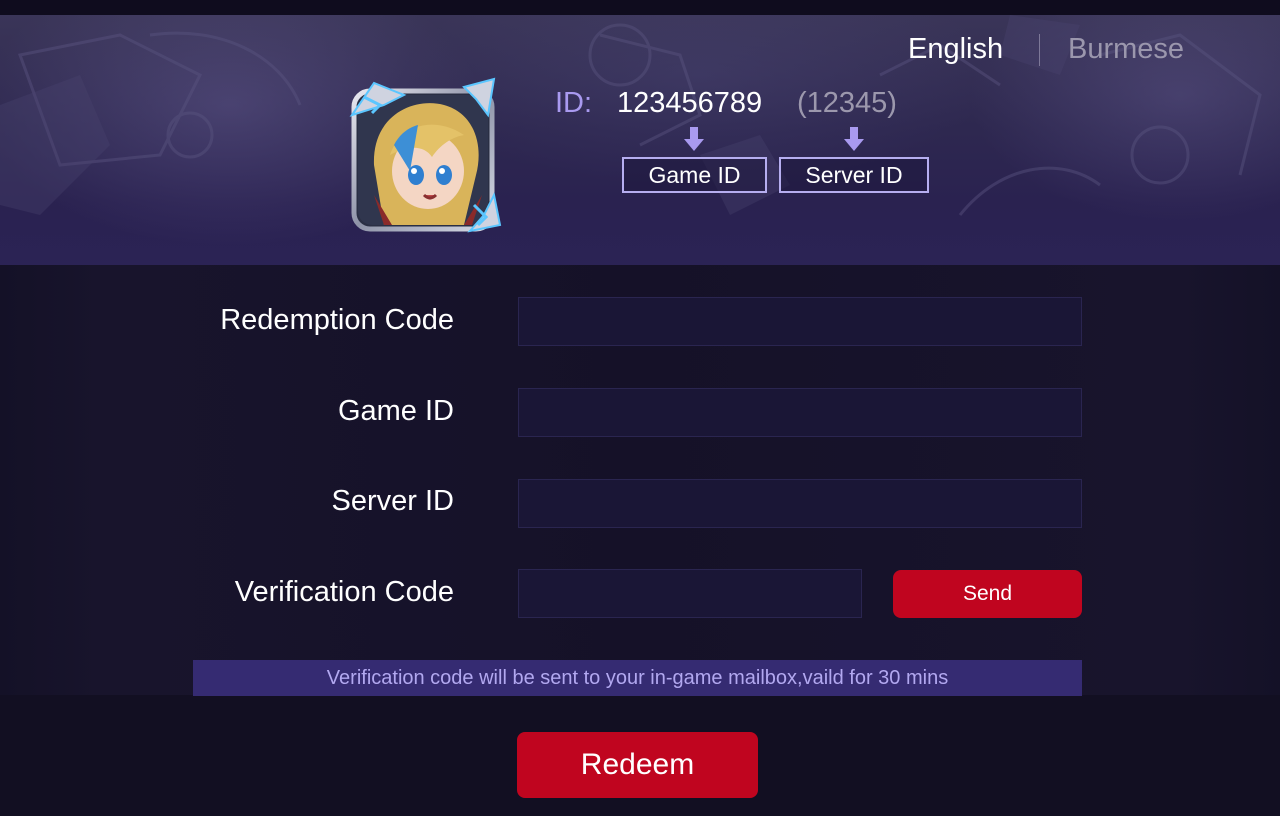  Describe the element at coordinates (344, 592) in the screenshot. I see `verification-code-label: Verification Code` at that location.